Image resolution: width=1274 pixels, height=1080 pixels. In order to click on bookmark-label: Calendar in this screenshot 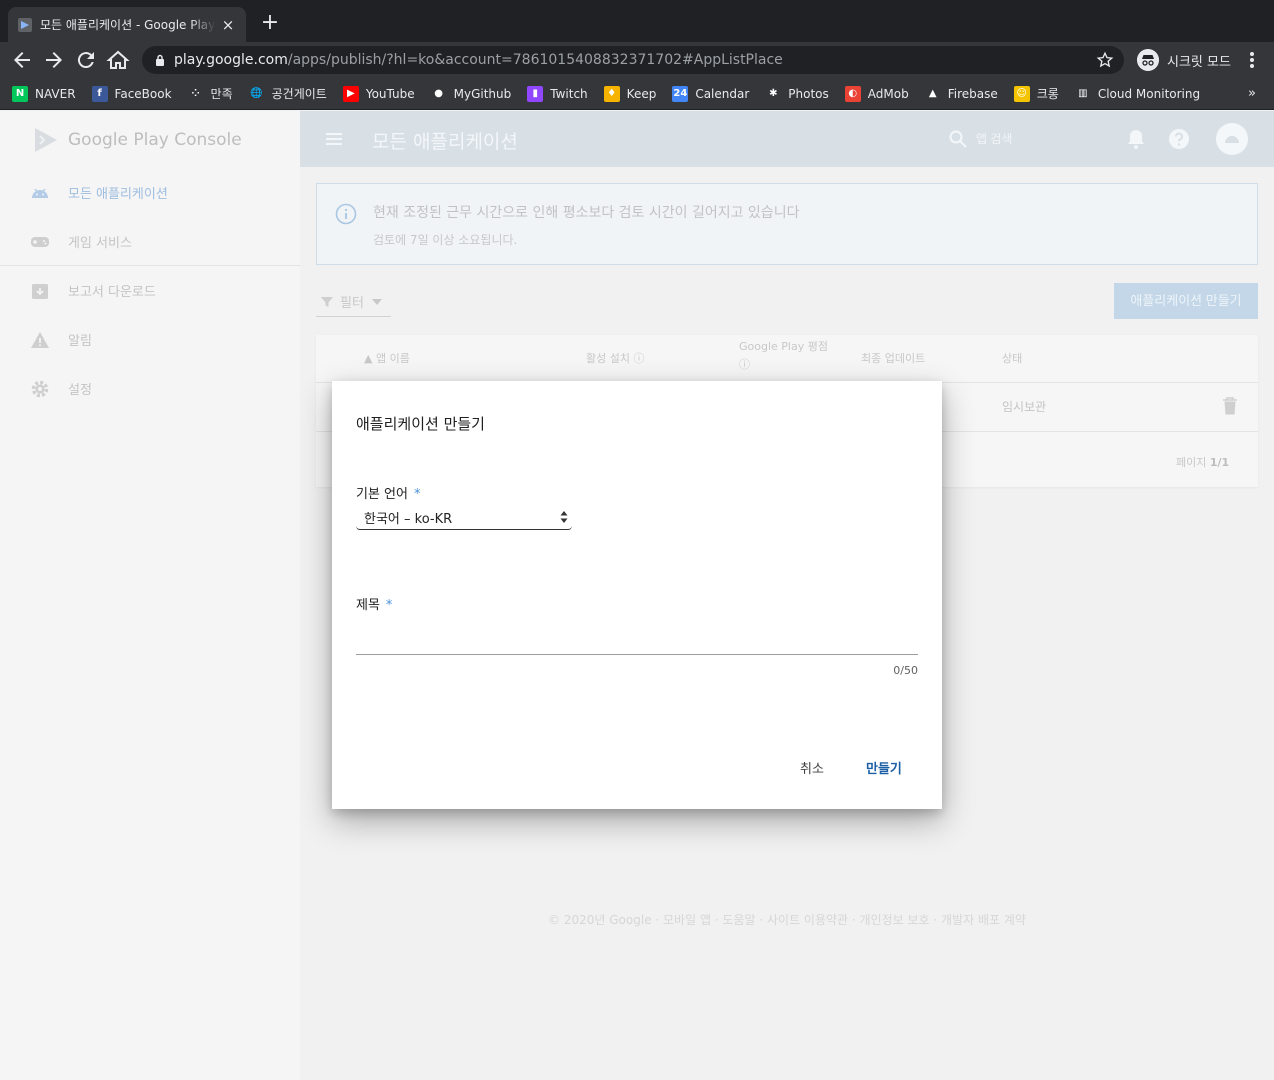, I will do `click(722, 93)`.